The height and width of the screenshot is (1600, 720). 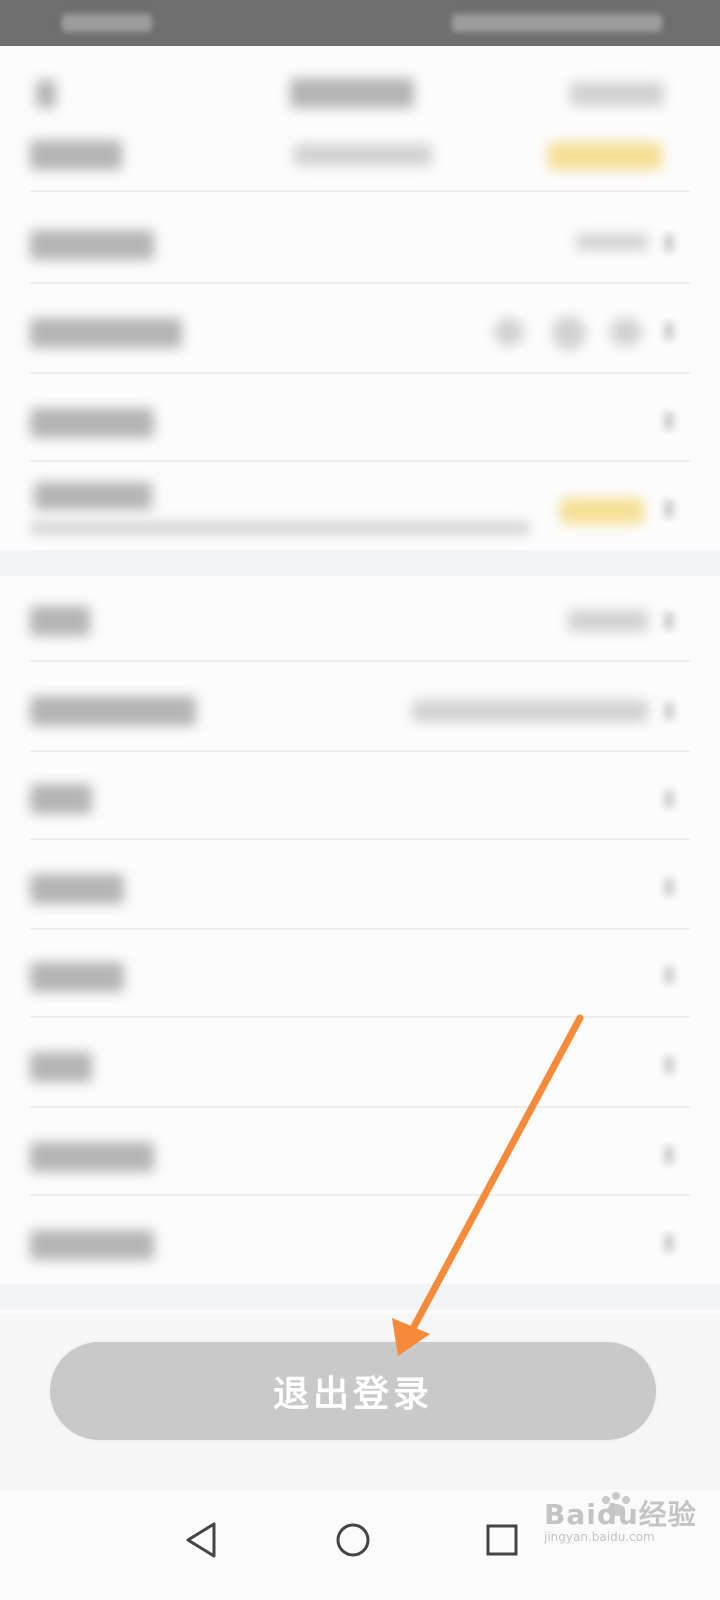 I want to click on home-circle-icon, so click(x=353, y=1540).